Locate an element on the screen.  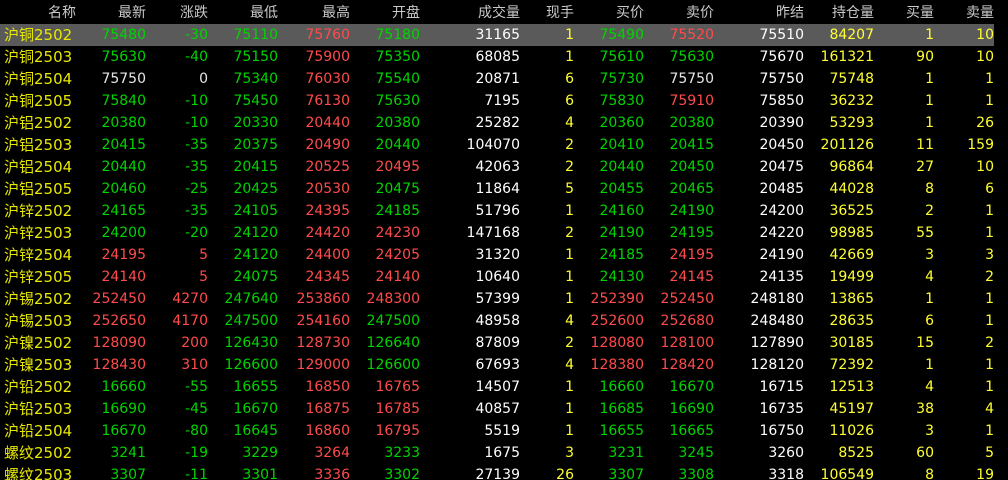
col-header-open-interest: 持仓量 is located at coordinates (839, 12).